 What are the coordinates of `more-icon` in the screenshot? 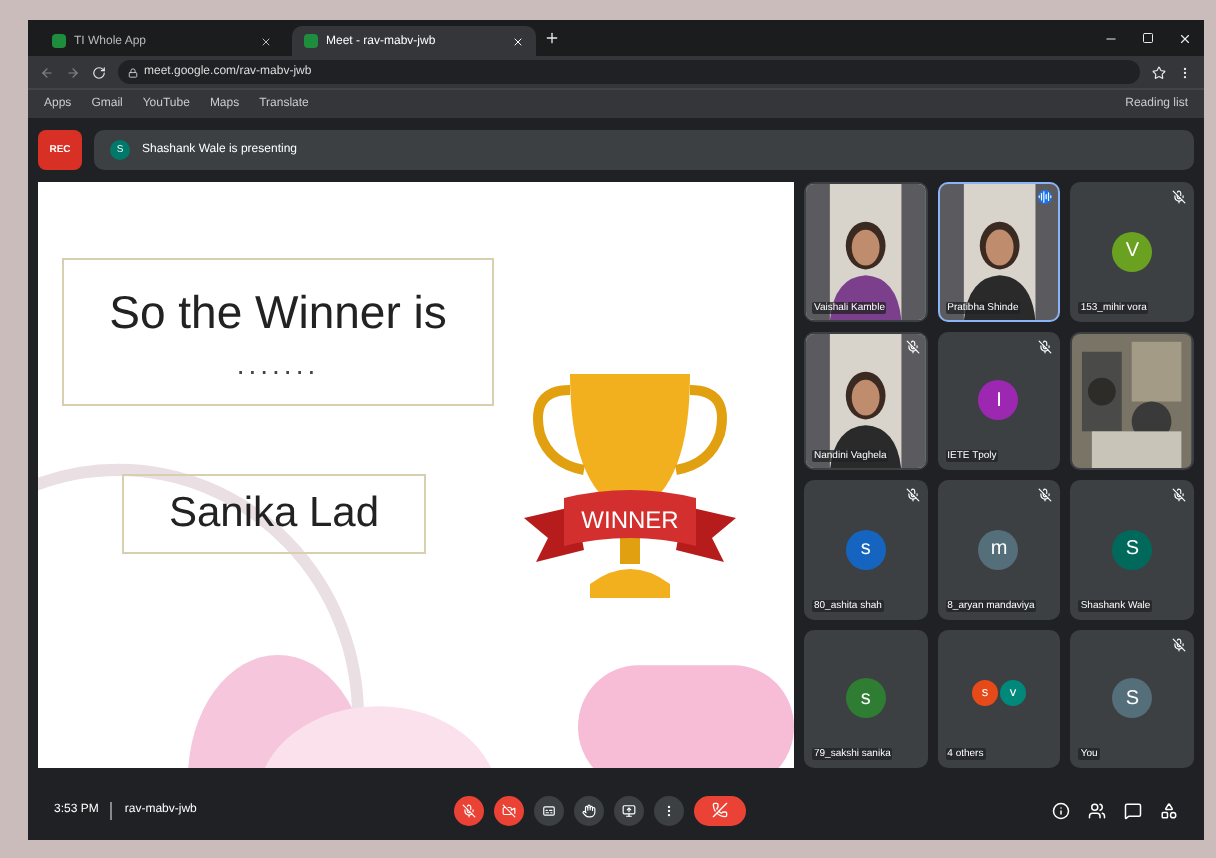 It's located at (669, 810).